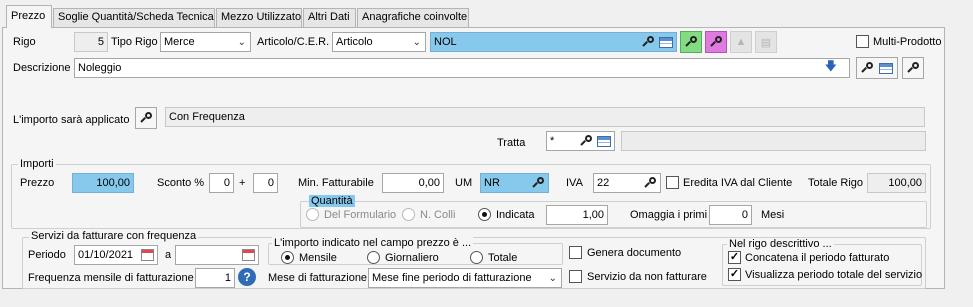 This screenshot has width=973, height=307. What do you see at coordinates (205, 42) in the screenshot?
I see `tipo-rigo-select: Merce ⌄` at bounding box center [205, 42].